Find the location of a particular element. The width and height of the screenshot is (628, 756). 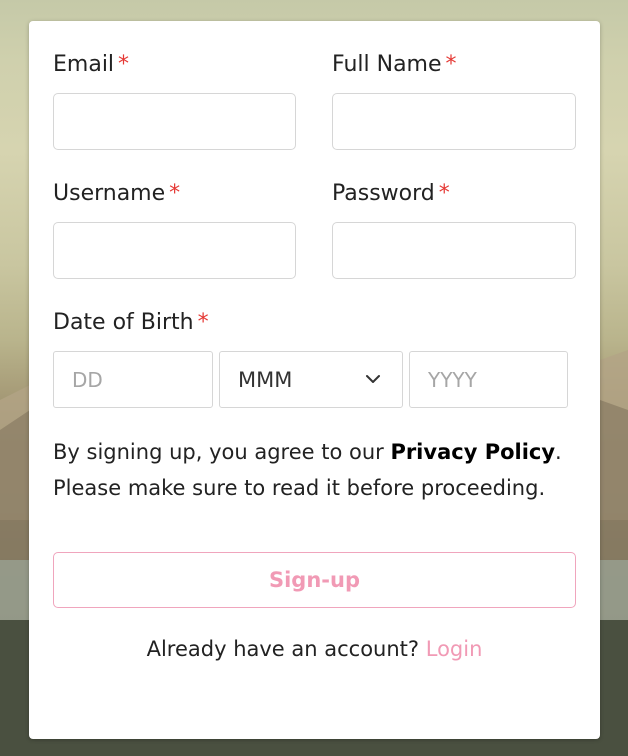

email-label: Email * is located at coordinates (91, 65).